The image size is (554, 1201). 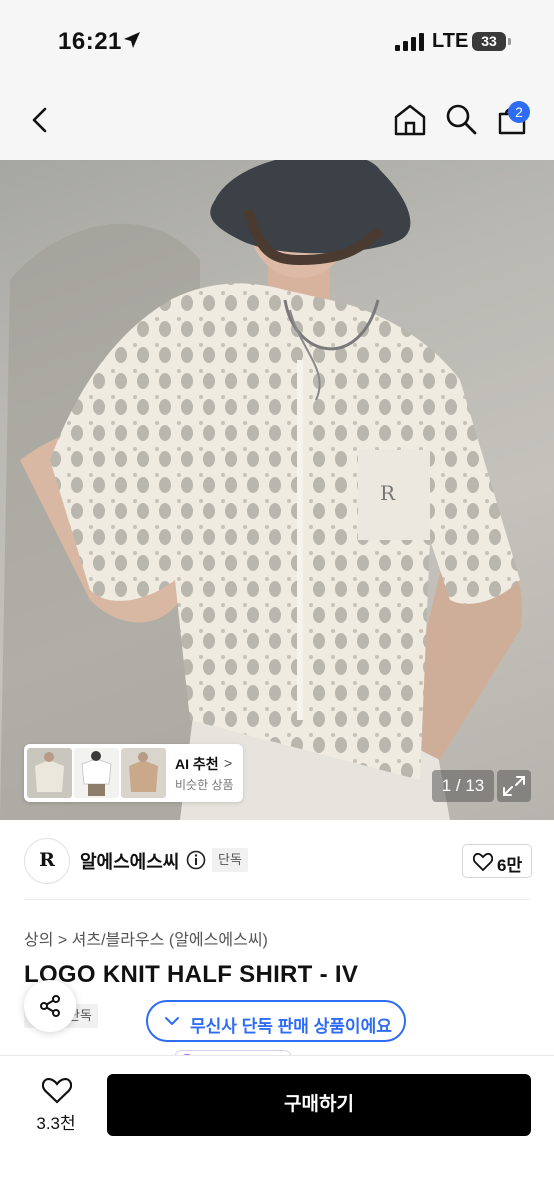 I want to click on bottom-action-bar: 3.3천 구매하기, so click(x=277, y=1128).